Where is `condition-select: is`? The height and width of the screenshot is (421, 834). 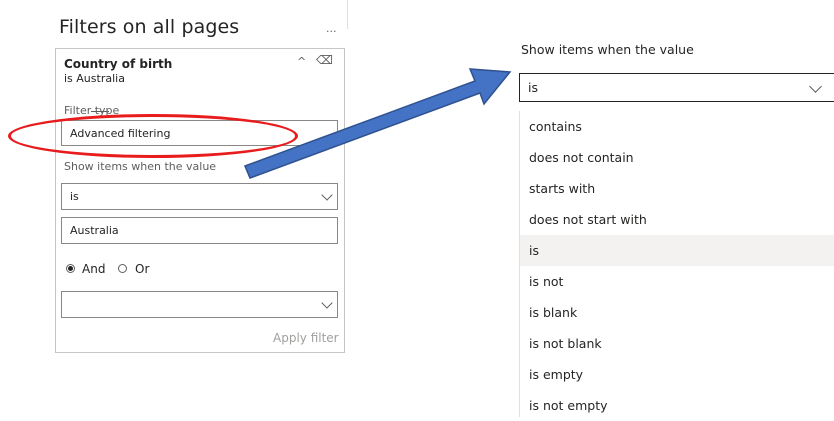
condition-select: is is located at coordinates (676, 87).